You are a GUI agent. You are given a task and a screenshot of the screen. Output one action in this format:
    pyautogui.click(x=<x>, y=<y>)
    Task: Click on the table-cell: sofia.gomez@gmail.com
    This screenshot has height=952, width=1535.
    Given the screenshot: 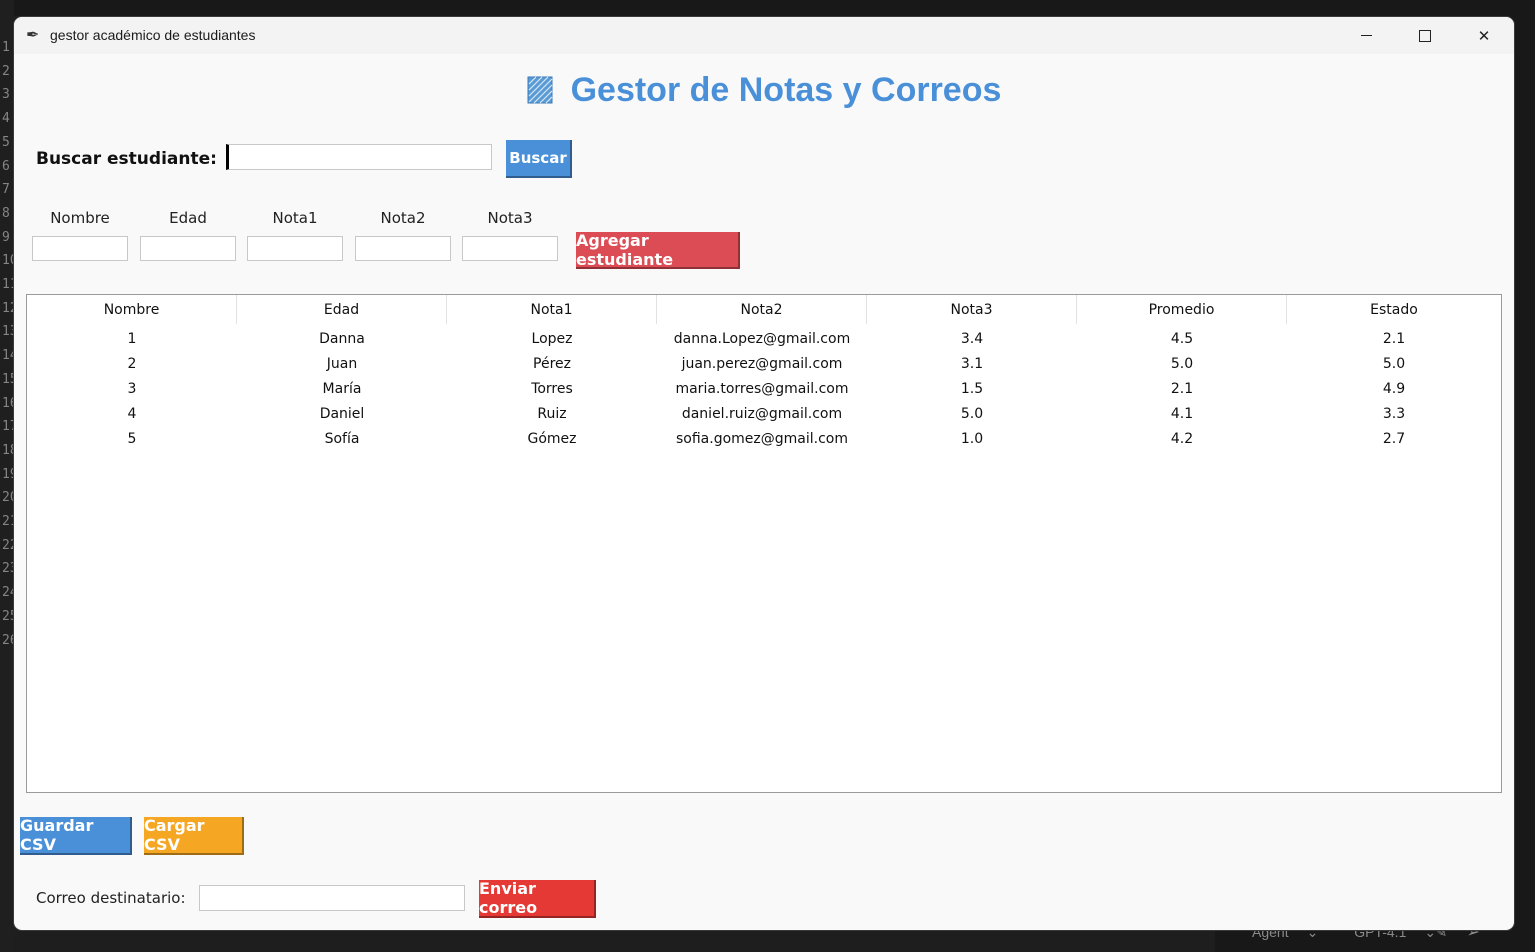 What is the action you would take?
    pyautogui.click(x=762, y=438)
    